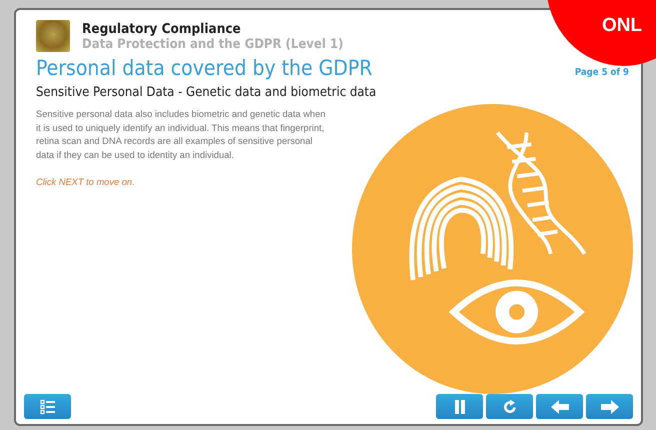  I want to click on replay-button, so click(509, 406).